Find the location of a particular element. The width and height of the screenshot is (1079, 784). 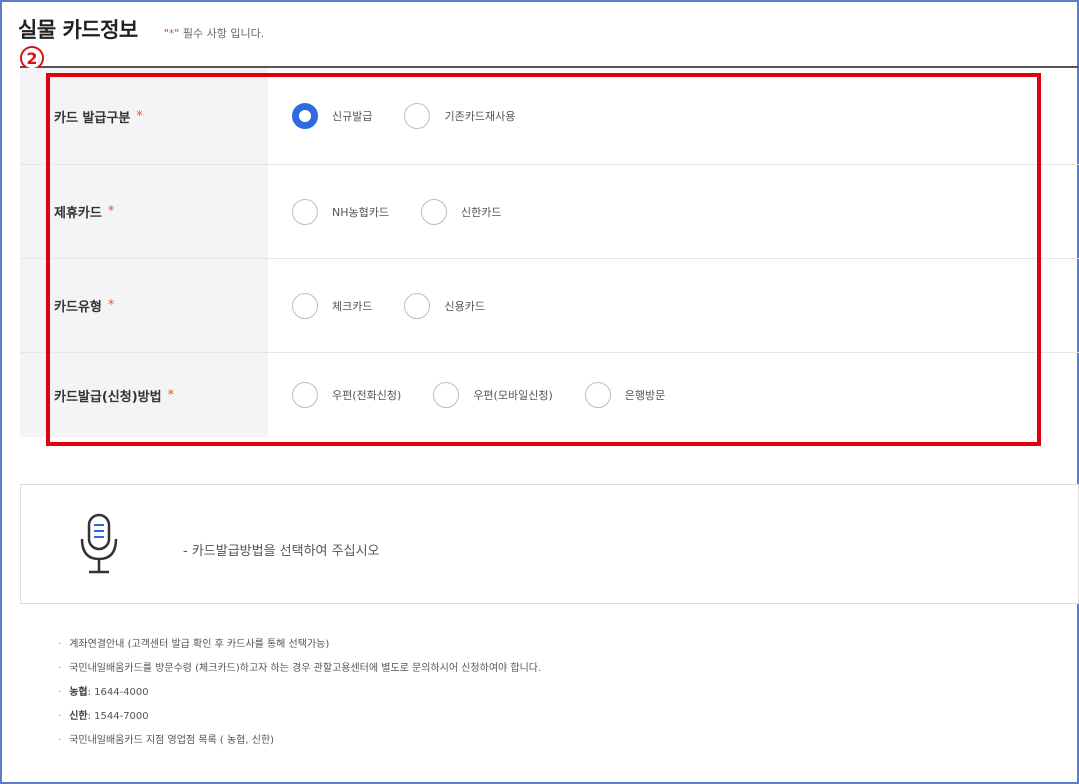

radio-label: 체크카드 is located at coordinates (352, 306).